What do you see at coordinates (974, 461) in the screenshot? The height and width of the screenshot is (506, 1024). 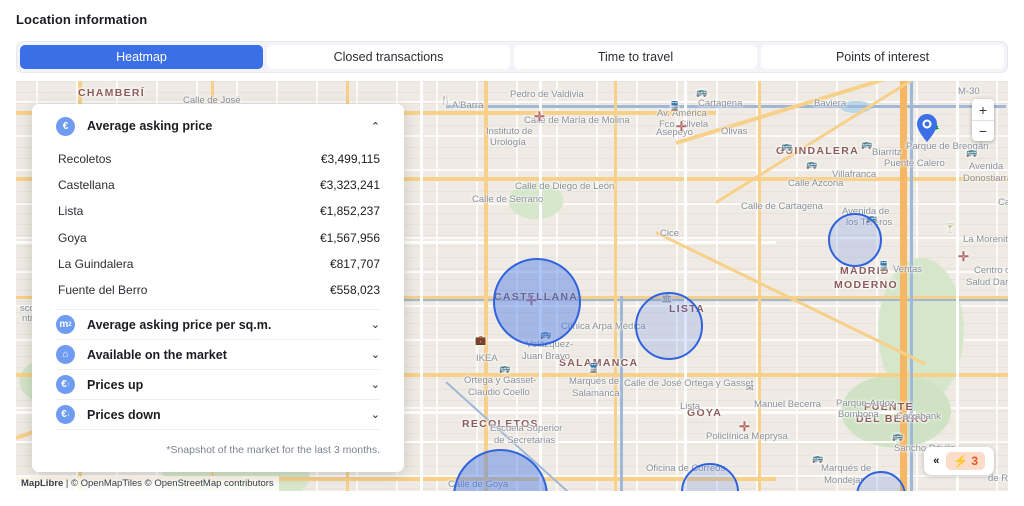 I see `bolt-count: 3` at bounding box center [974, 461].